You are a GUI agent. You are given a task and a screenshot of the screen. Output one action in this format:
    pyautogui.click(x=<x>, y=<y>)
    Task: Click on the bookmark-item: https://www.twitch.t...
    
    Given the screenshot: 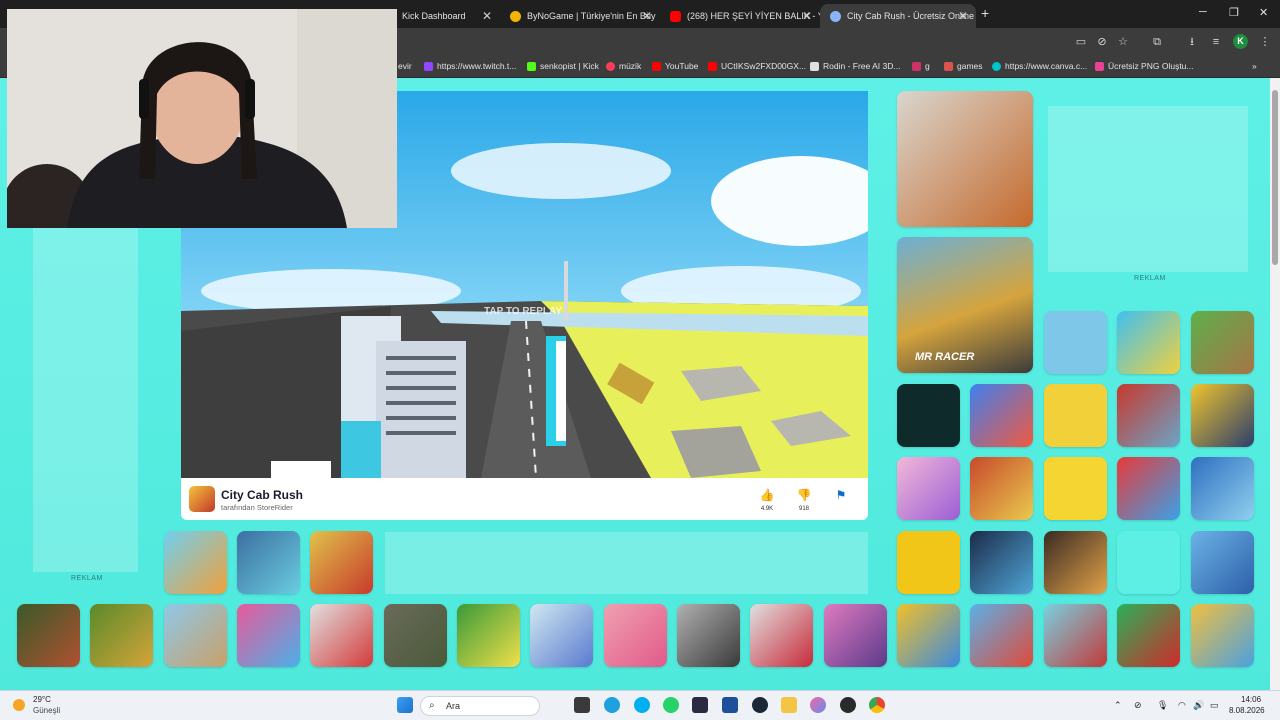 What is the action you would take?
    pyautogui.click(x=470, y=66)
    